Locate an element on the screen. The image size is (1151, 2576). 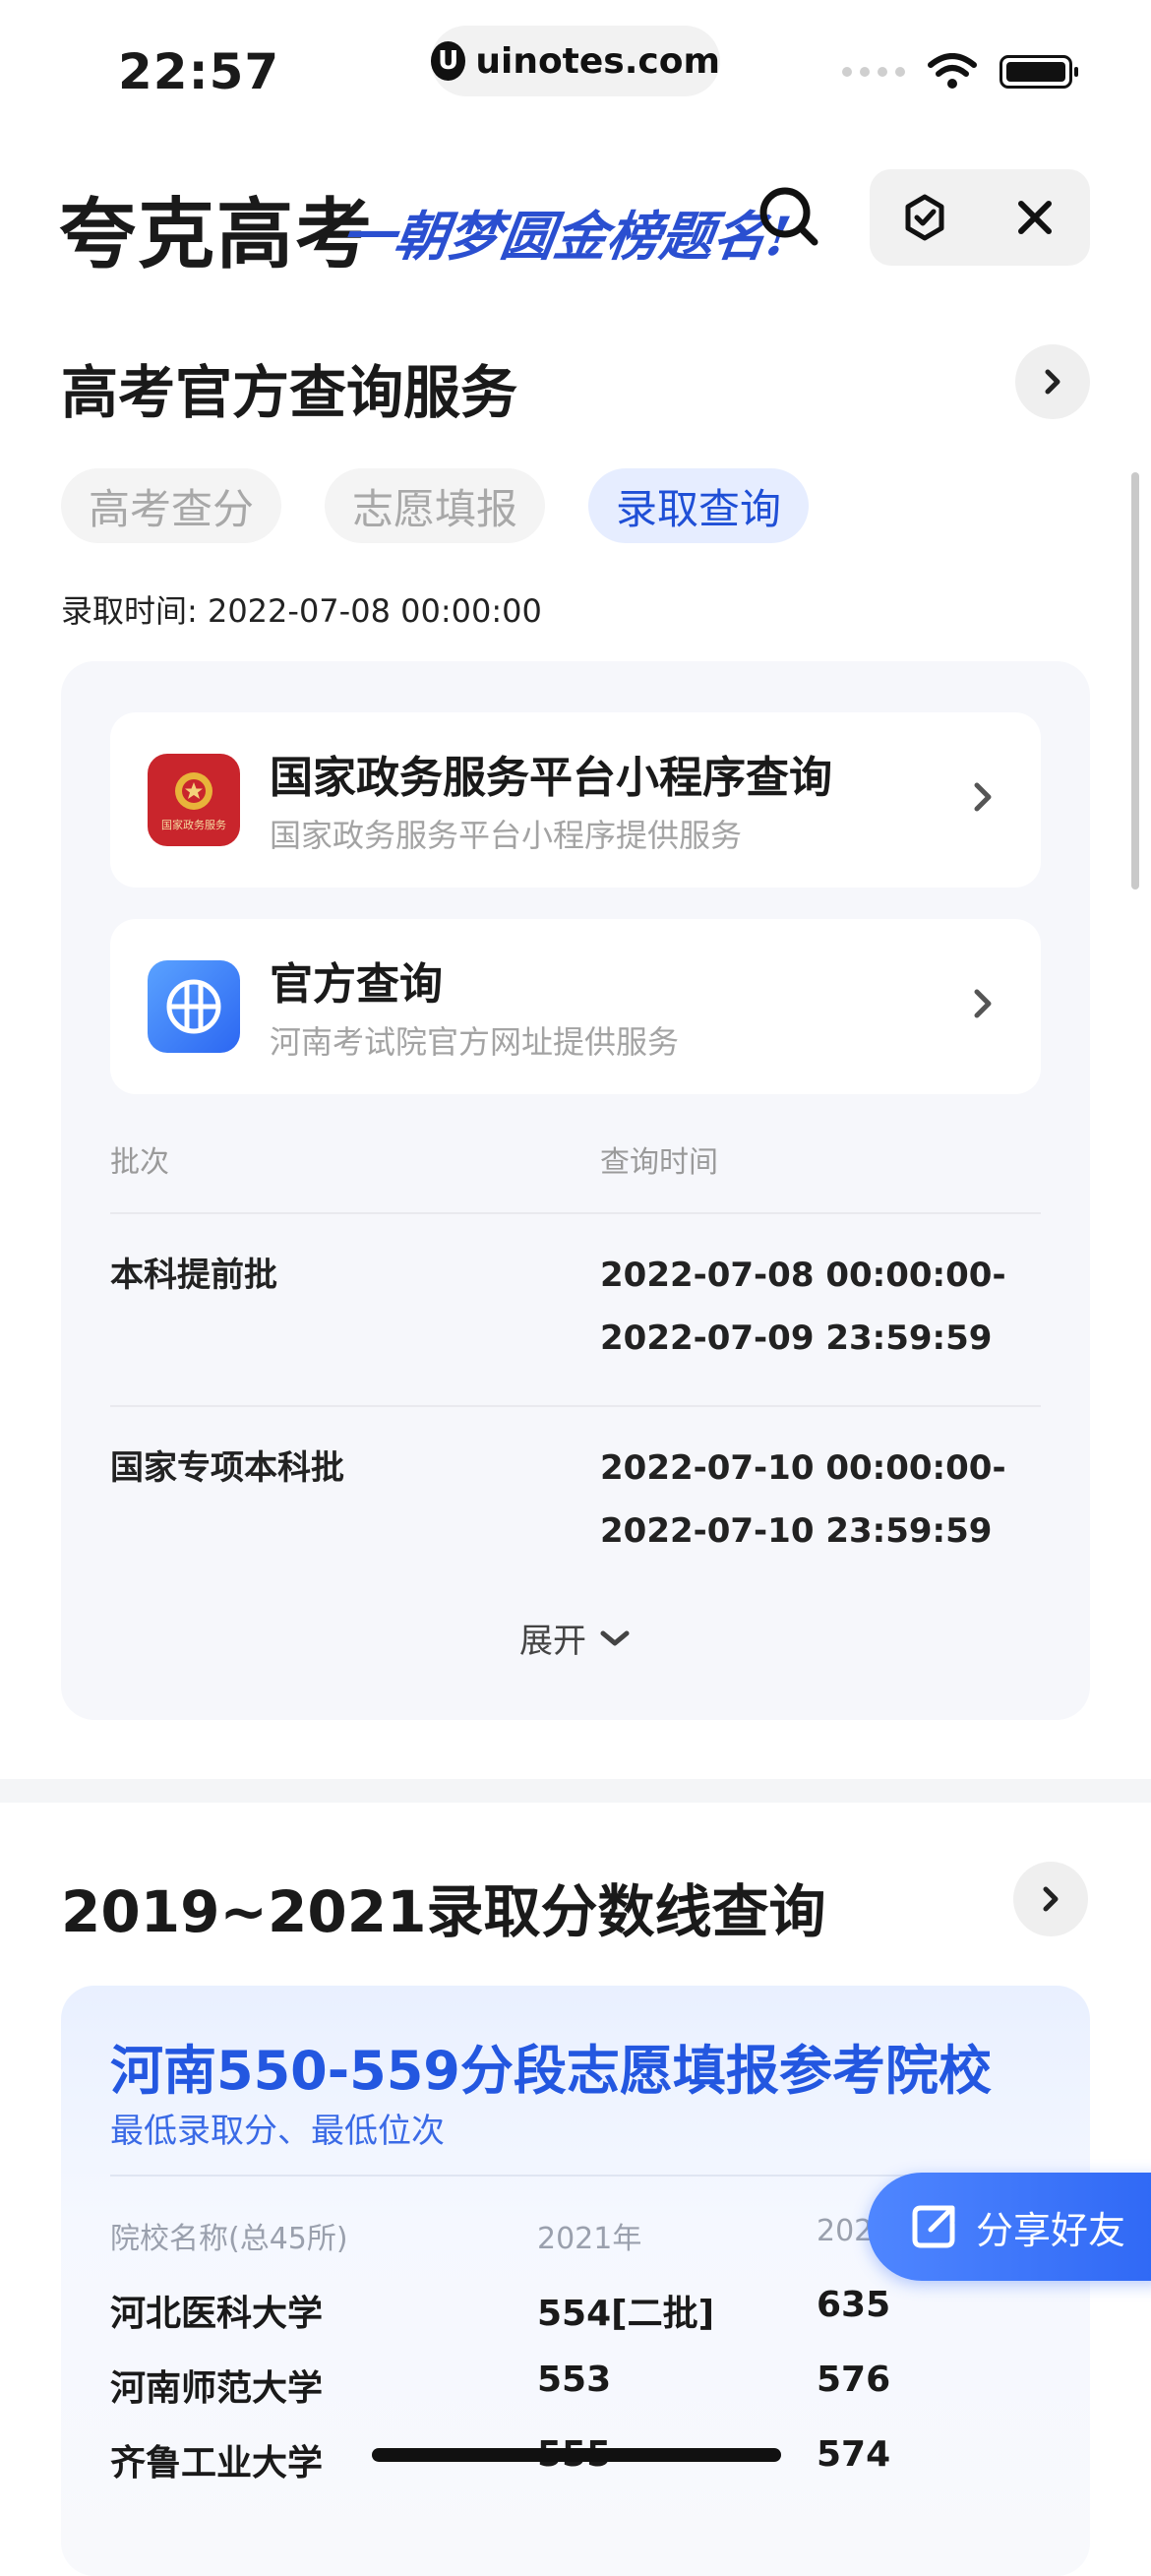
score-panel-subtitle: 最低录取分、最低位次 is located at coordinates (277, 2132).